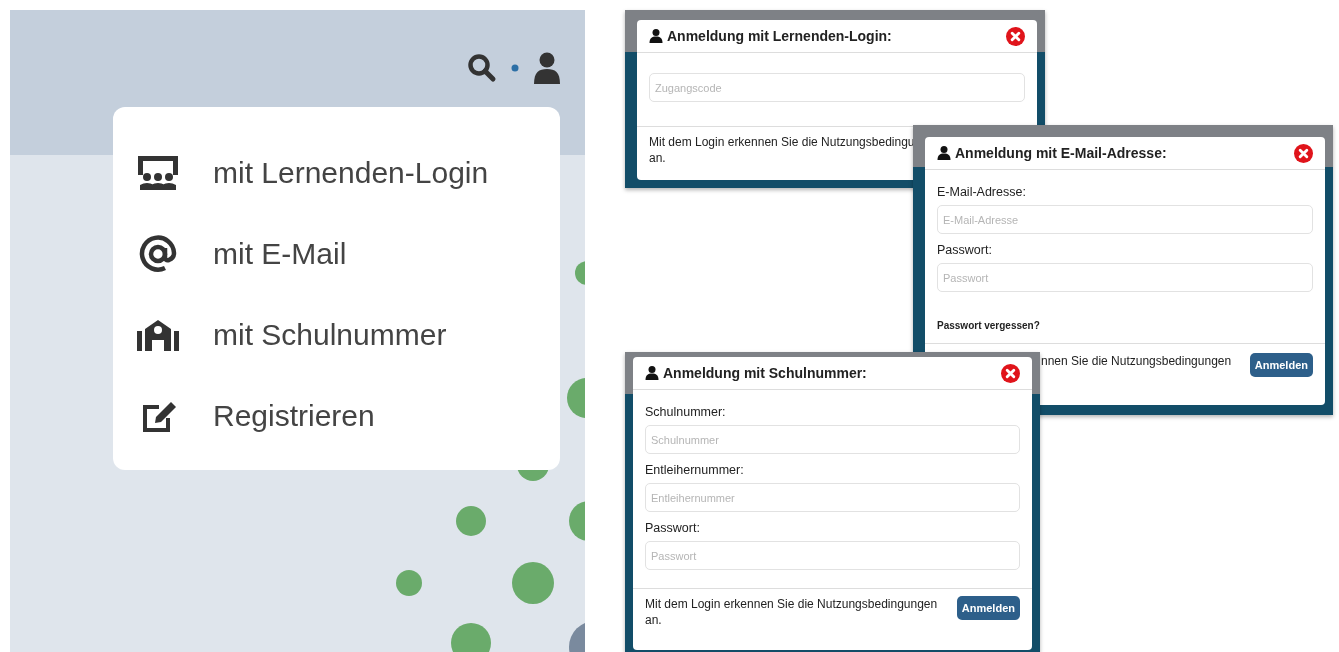 The image size is (1339, 652). Describe the element at coordinates (791, 612) in the screenshot. I see `terms-notice: Mit dem Login erkennen Sie die Nutzungsbedingungen an.` at that location.